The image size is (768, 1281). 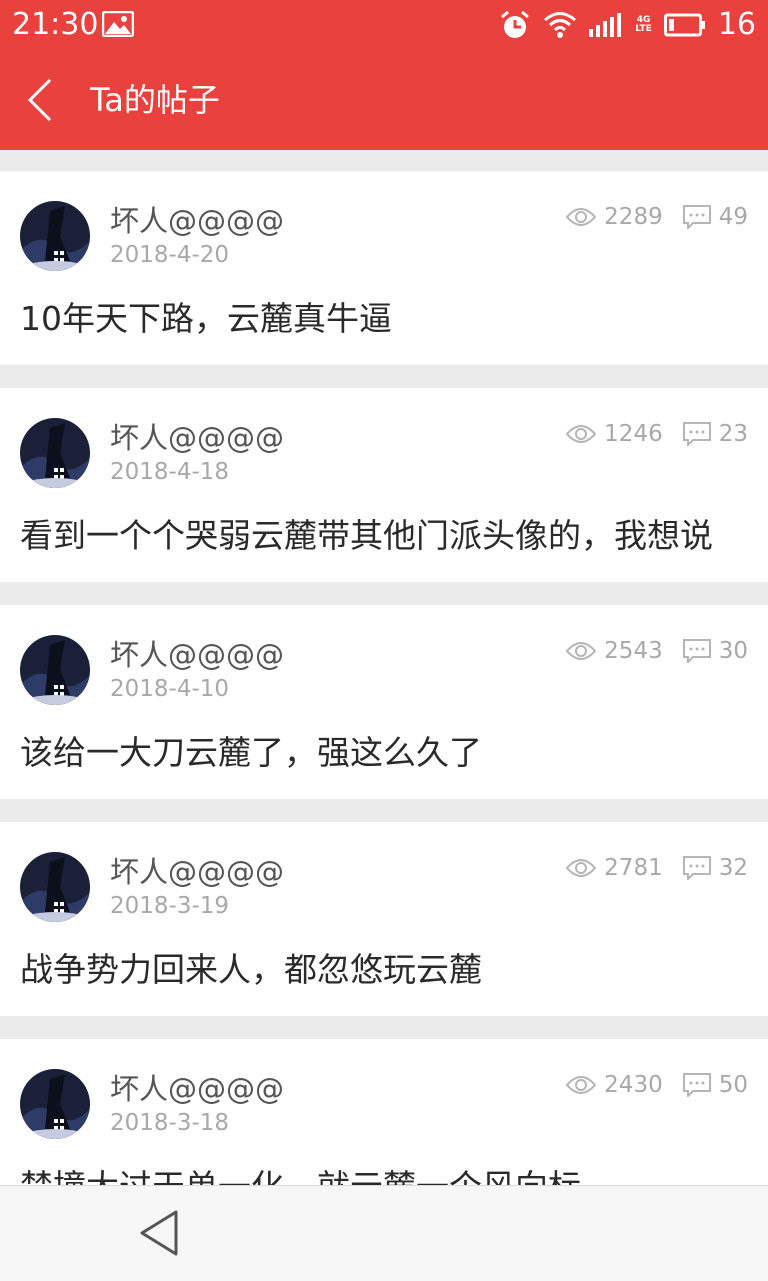 I want to click on comment-count: 32, so click(x=733, y=868).